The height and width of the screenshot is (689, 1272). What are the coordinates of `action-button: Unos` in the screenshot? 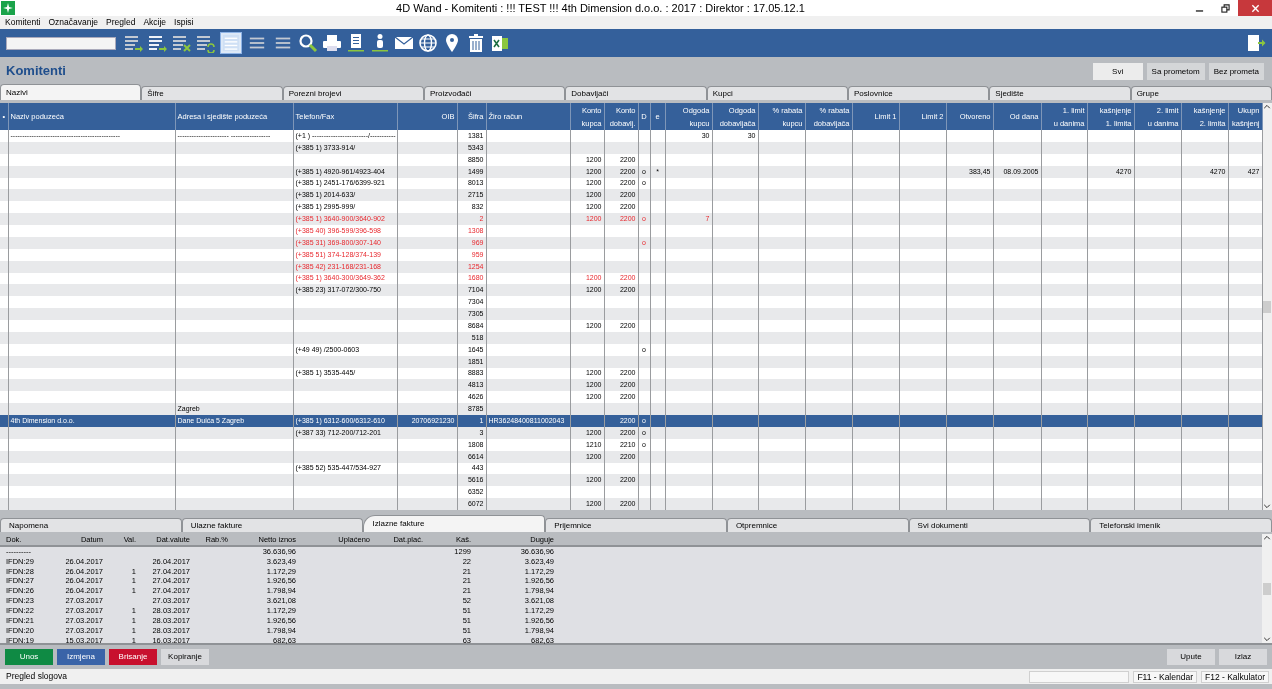 It's located at (29, 657).